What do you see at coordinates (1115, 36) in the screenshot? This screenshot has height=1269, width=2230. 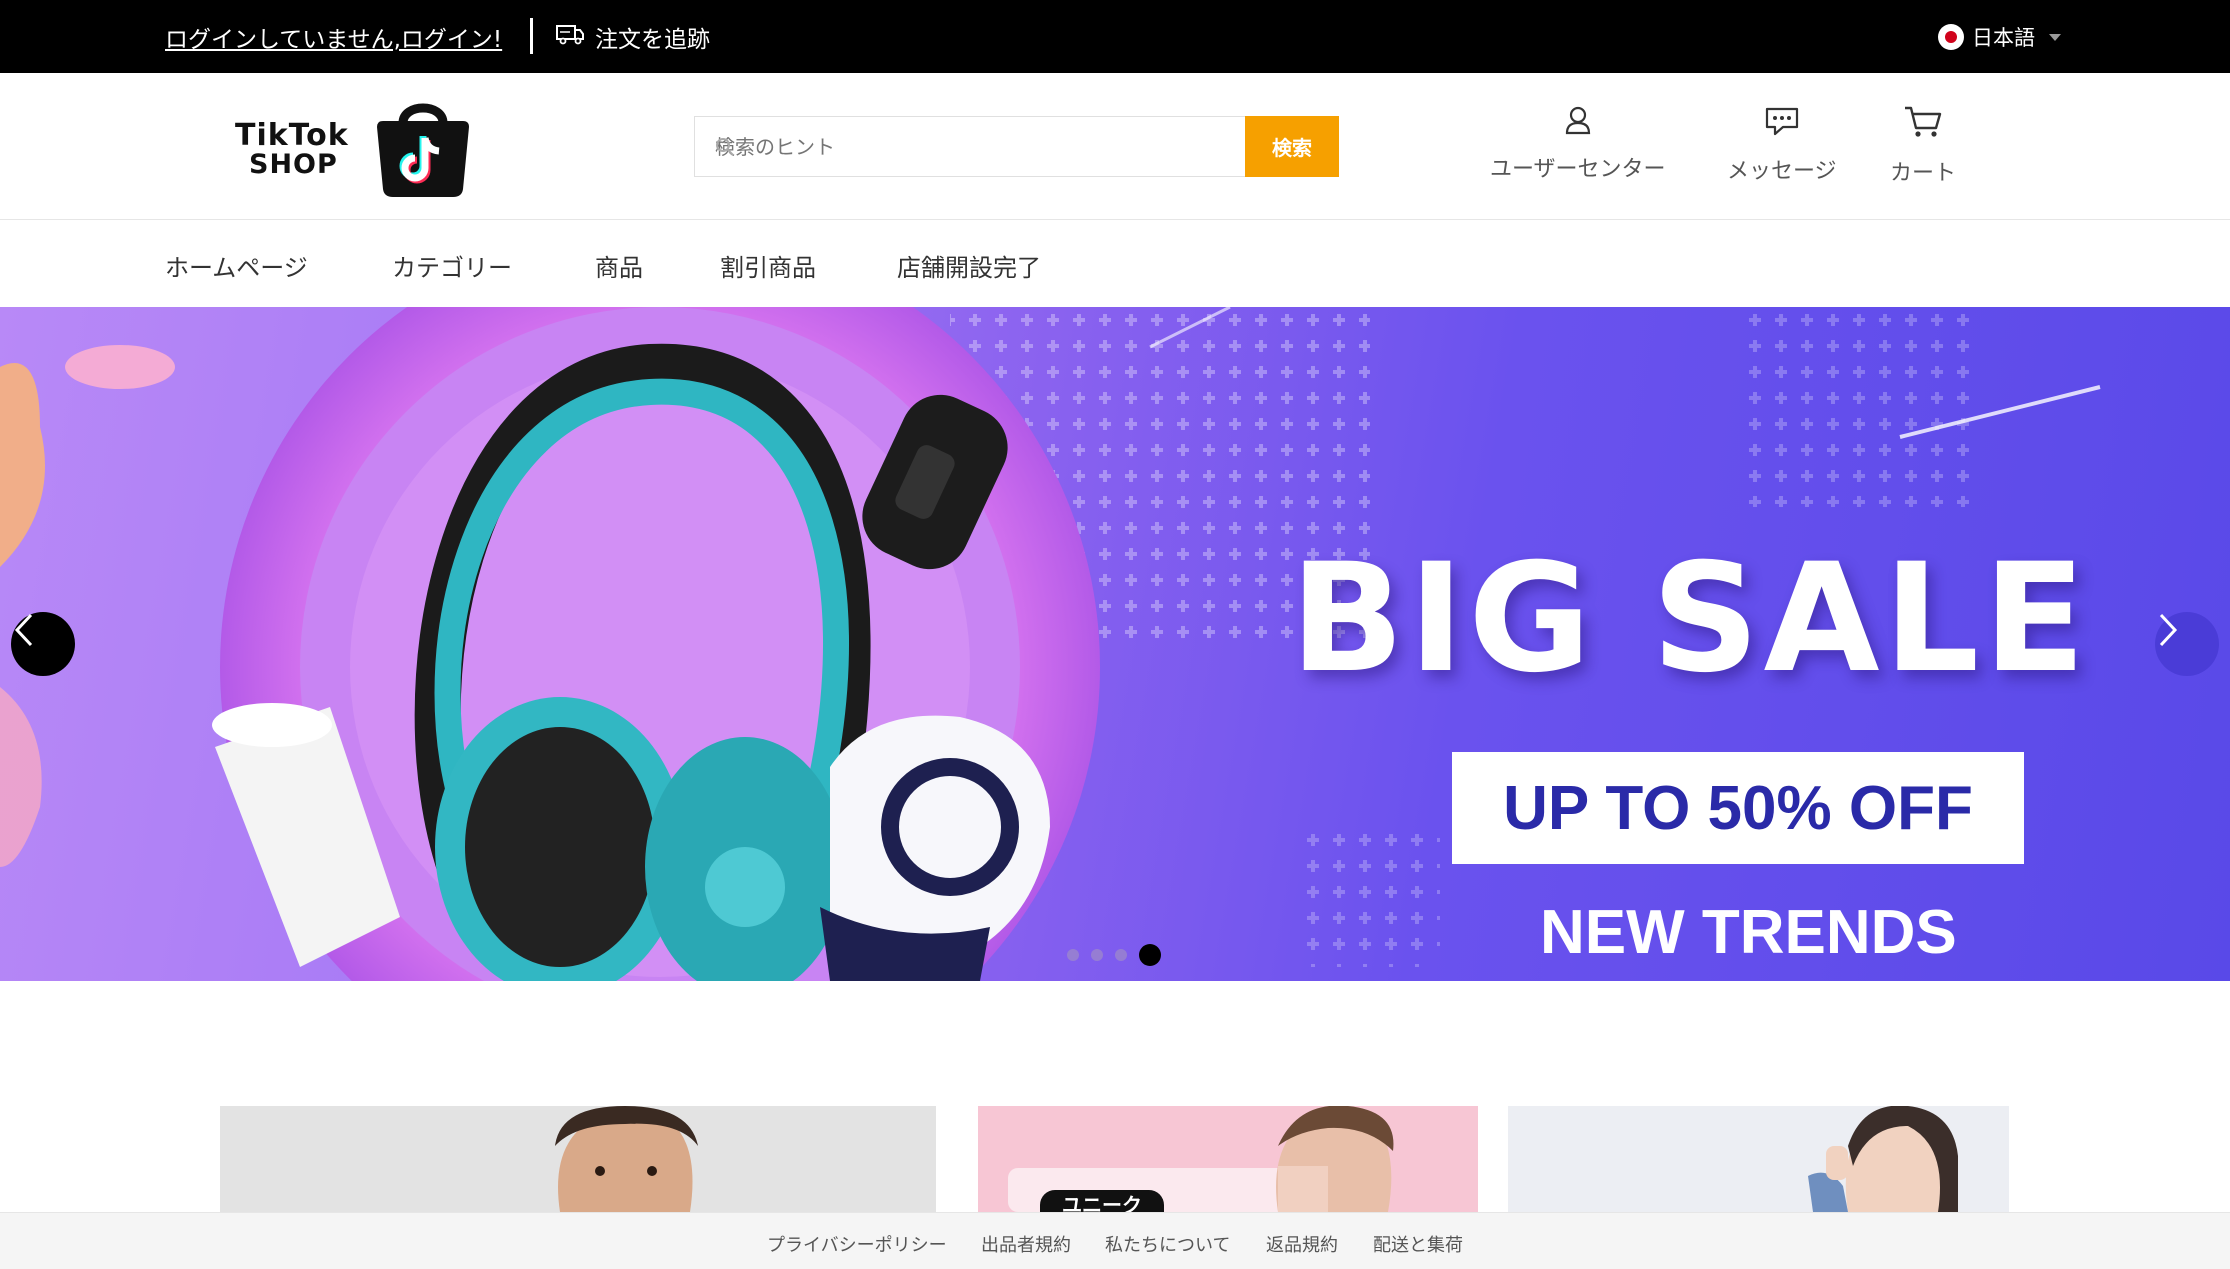 I see `top-bar: ログインしていません,ログイン! 注文を追跡 日本語` at bounding box center [1115, 36].